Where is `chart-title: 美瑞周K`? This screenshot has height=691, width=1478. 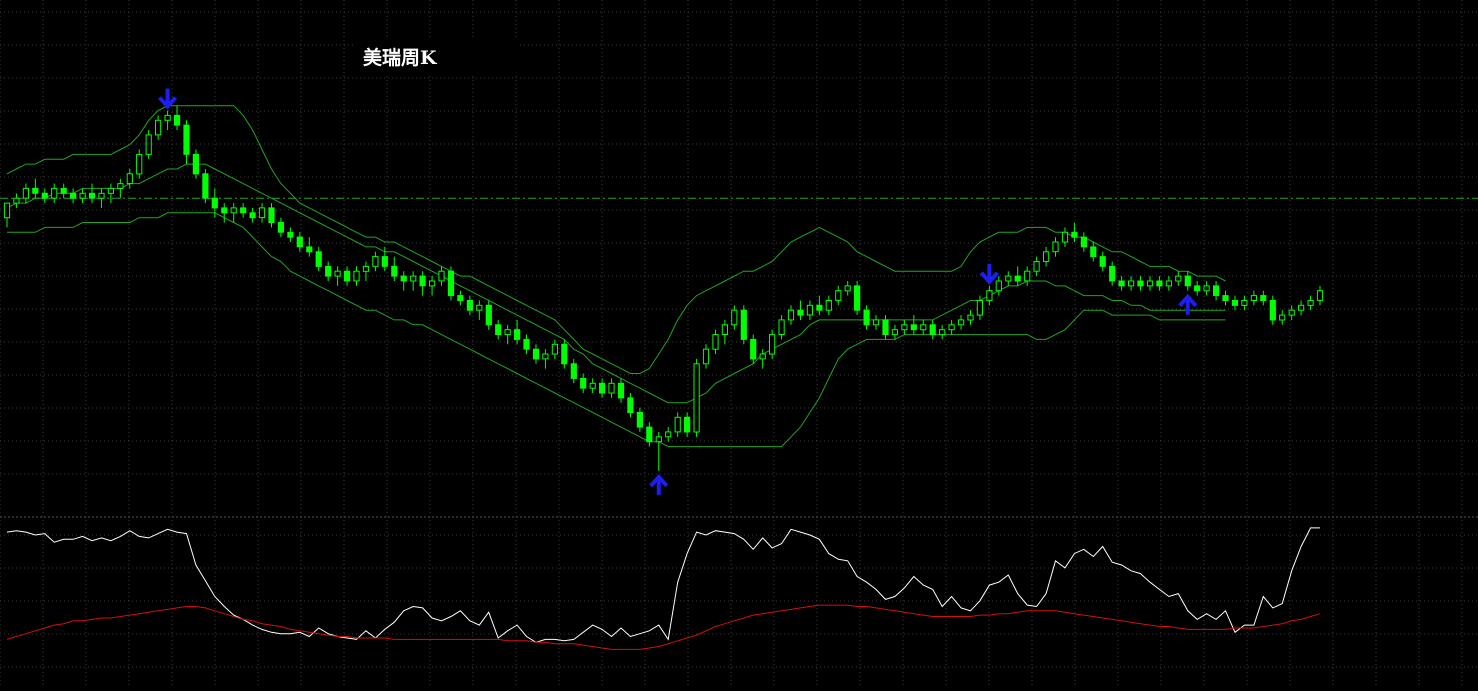 chart-title: 美瑞周K is located at coordinates (400, 57).